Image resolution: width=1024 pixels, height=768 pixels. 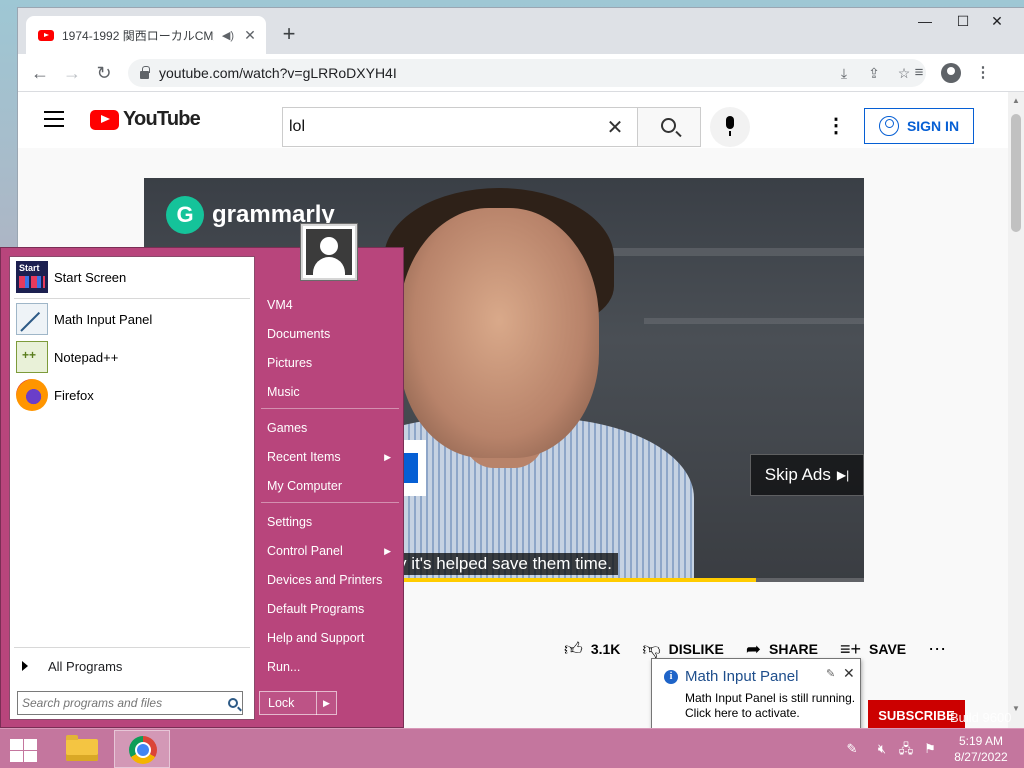 What do you see at coordinates (770, 698) in the screenshot?
I see `notification-line: Math Input Panel is still running.` at bounding box center [770, 698].